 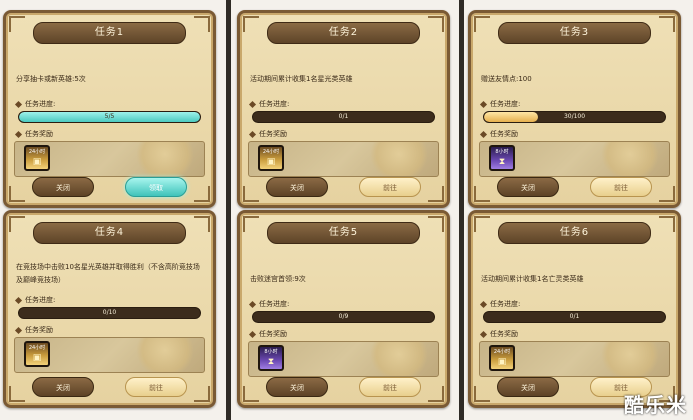 I want to click on task-description: 分享抽卡或新英雄:5次, so click(x=51, y=79).